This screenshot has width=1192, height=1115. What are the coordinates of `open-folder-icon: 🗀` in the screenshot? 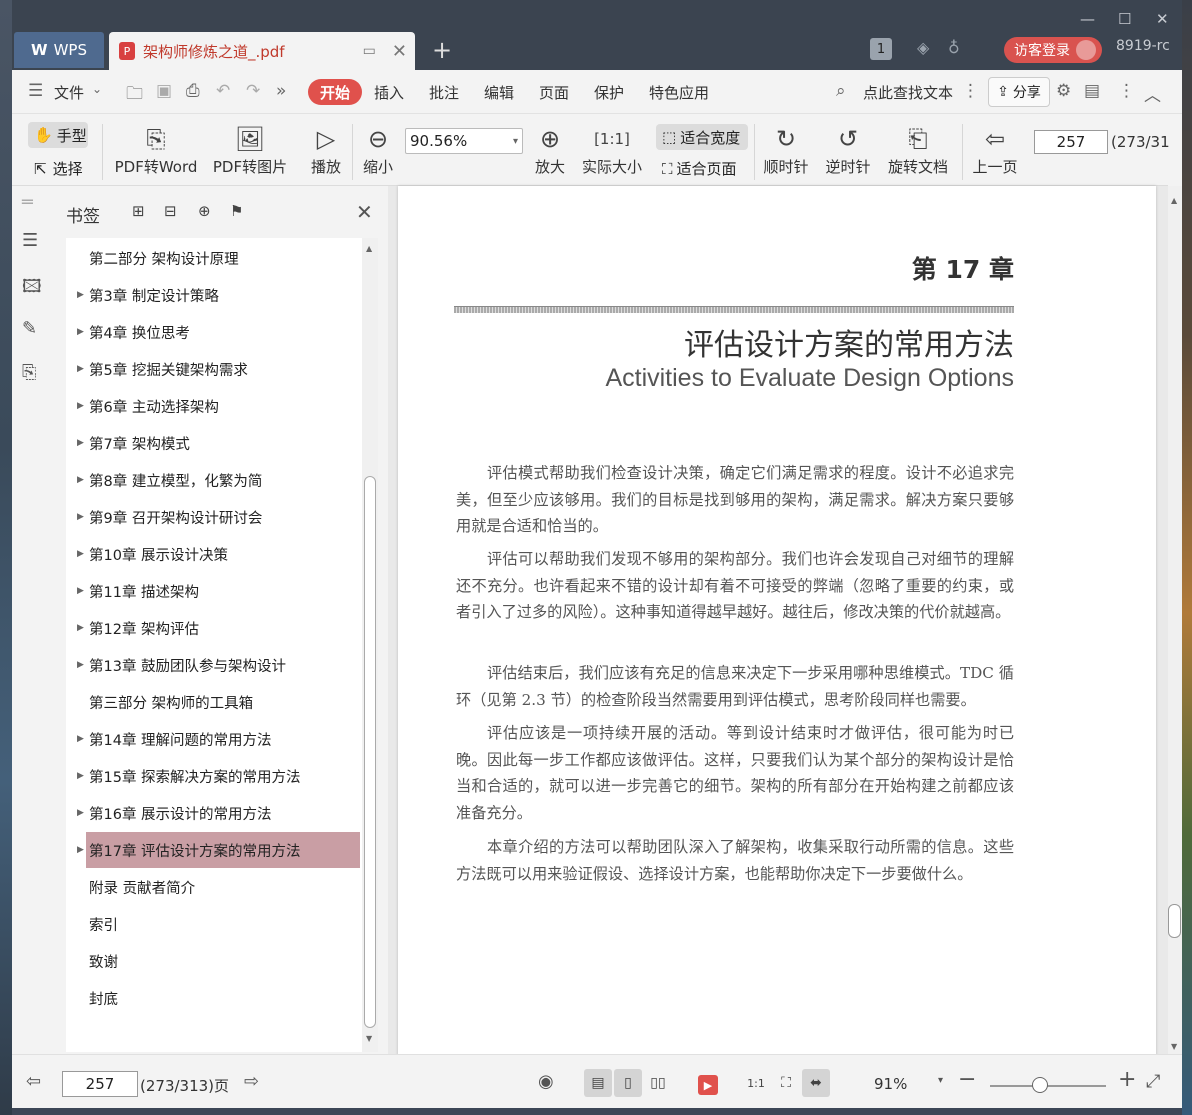 It's located at (134, 95).